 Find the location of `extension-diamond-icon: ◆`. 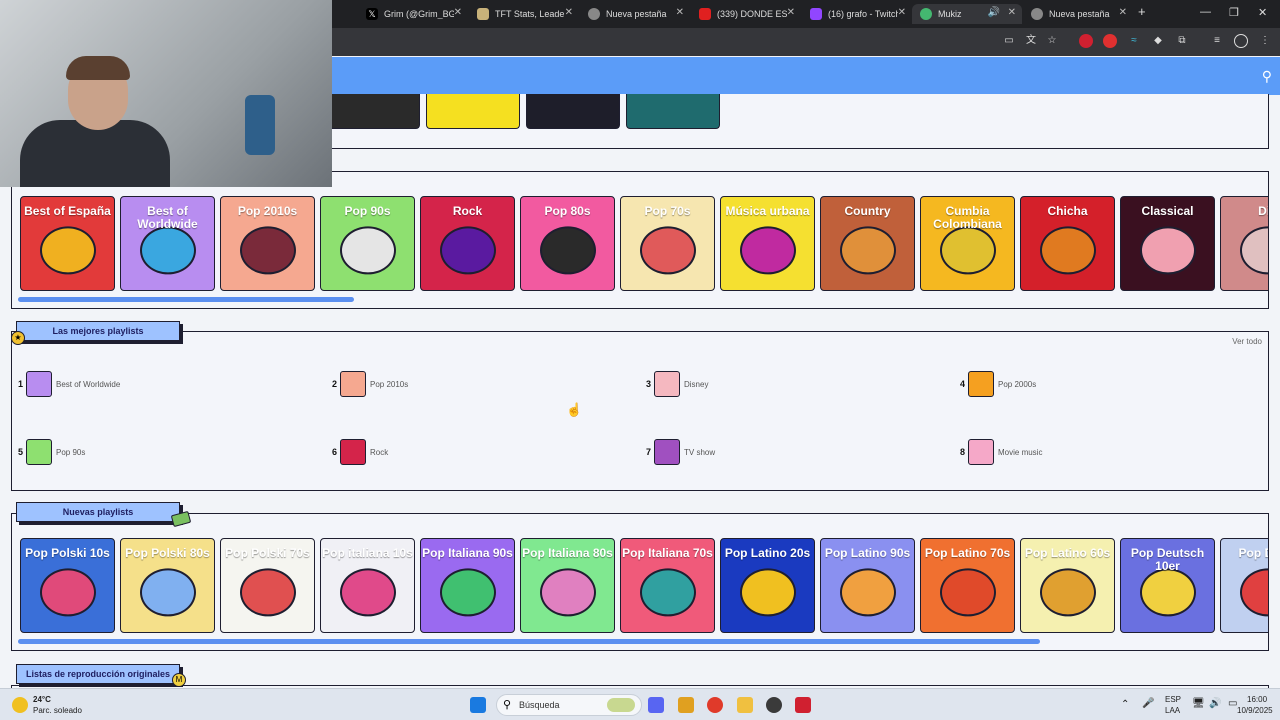

extension-diamond-icon: ◆ is located at coordinates (1158, 41).